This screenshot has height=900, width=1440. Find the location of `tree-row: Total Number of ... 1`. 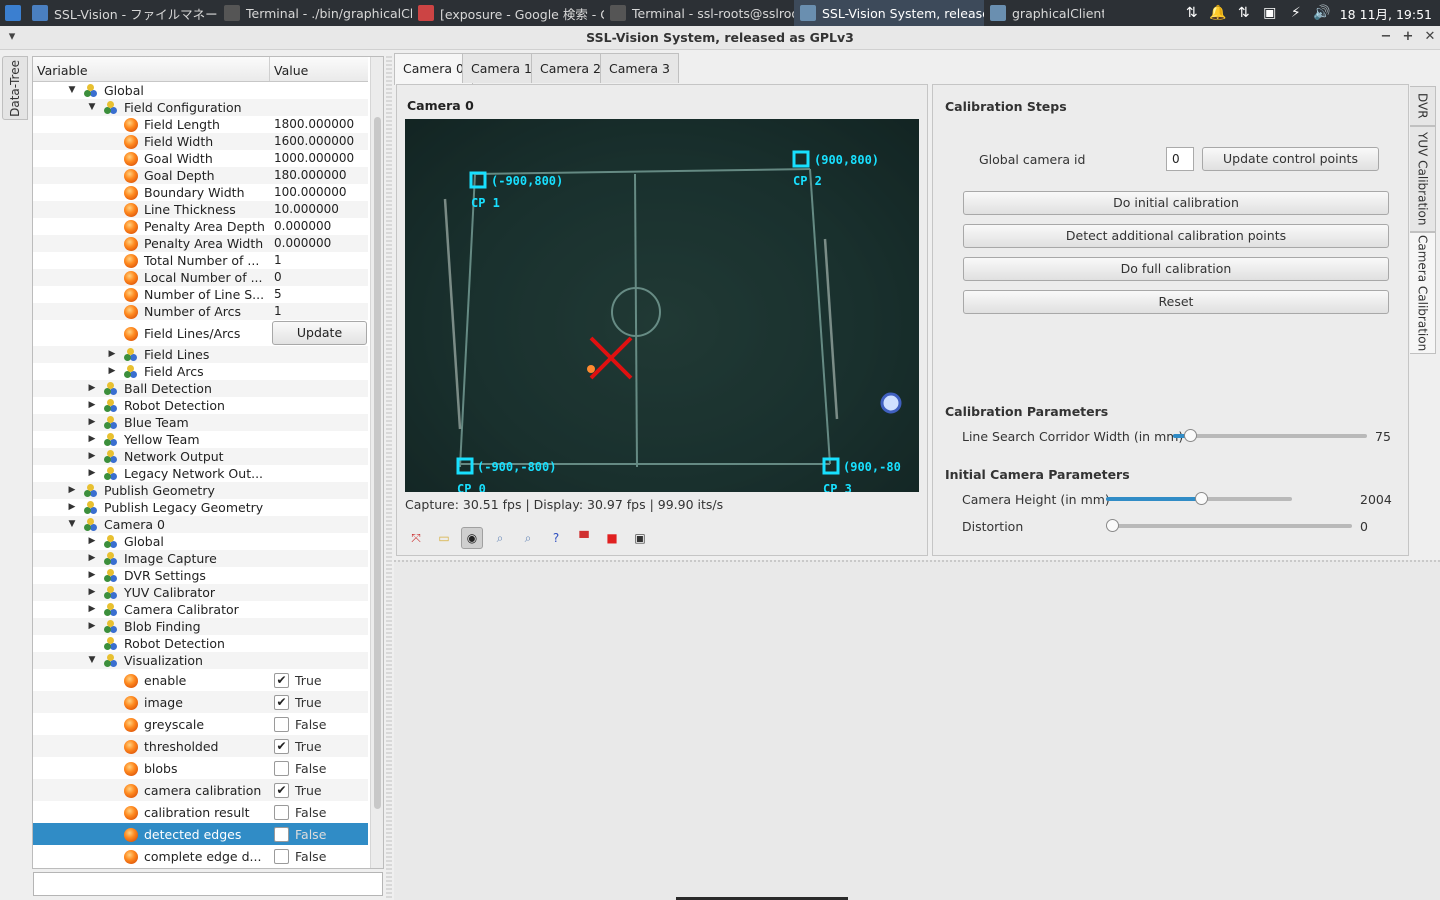

tree-row: Total Number of ... 1 is located at coordinates (200, 260).